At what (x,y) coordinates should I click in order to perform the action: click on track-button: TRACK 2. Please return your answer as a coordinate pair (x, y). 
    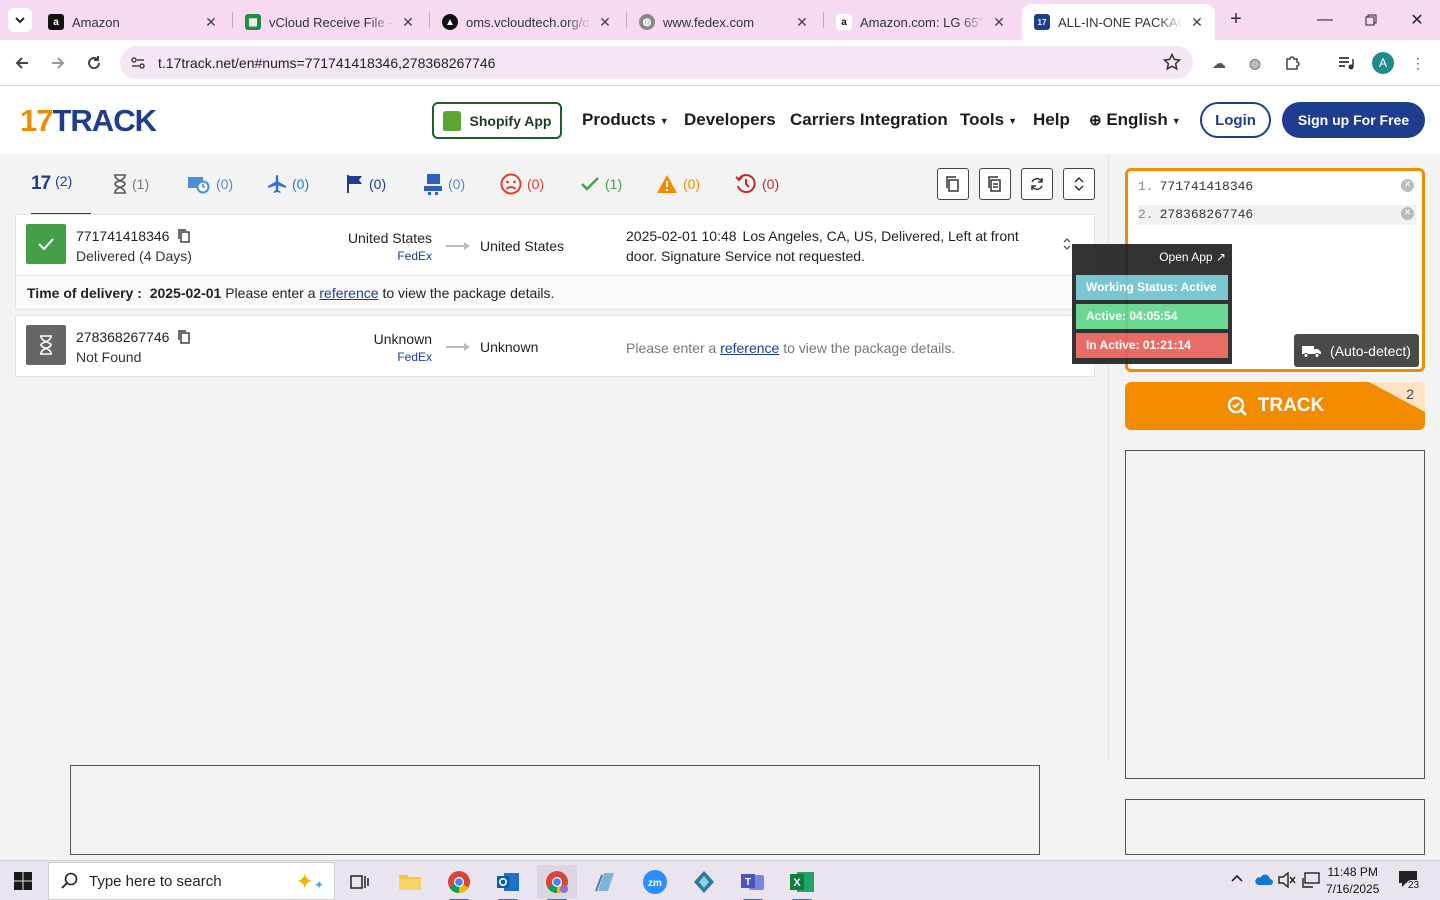
    Looking at the image, I should click on (1275, 406).